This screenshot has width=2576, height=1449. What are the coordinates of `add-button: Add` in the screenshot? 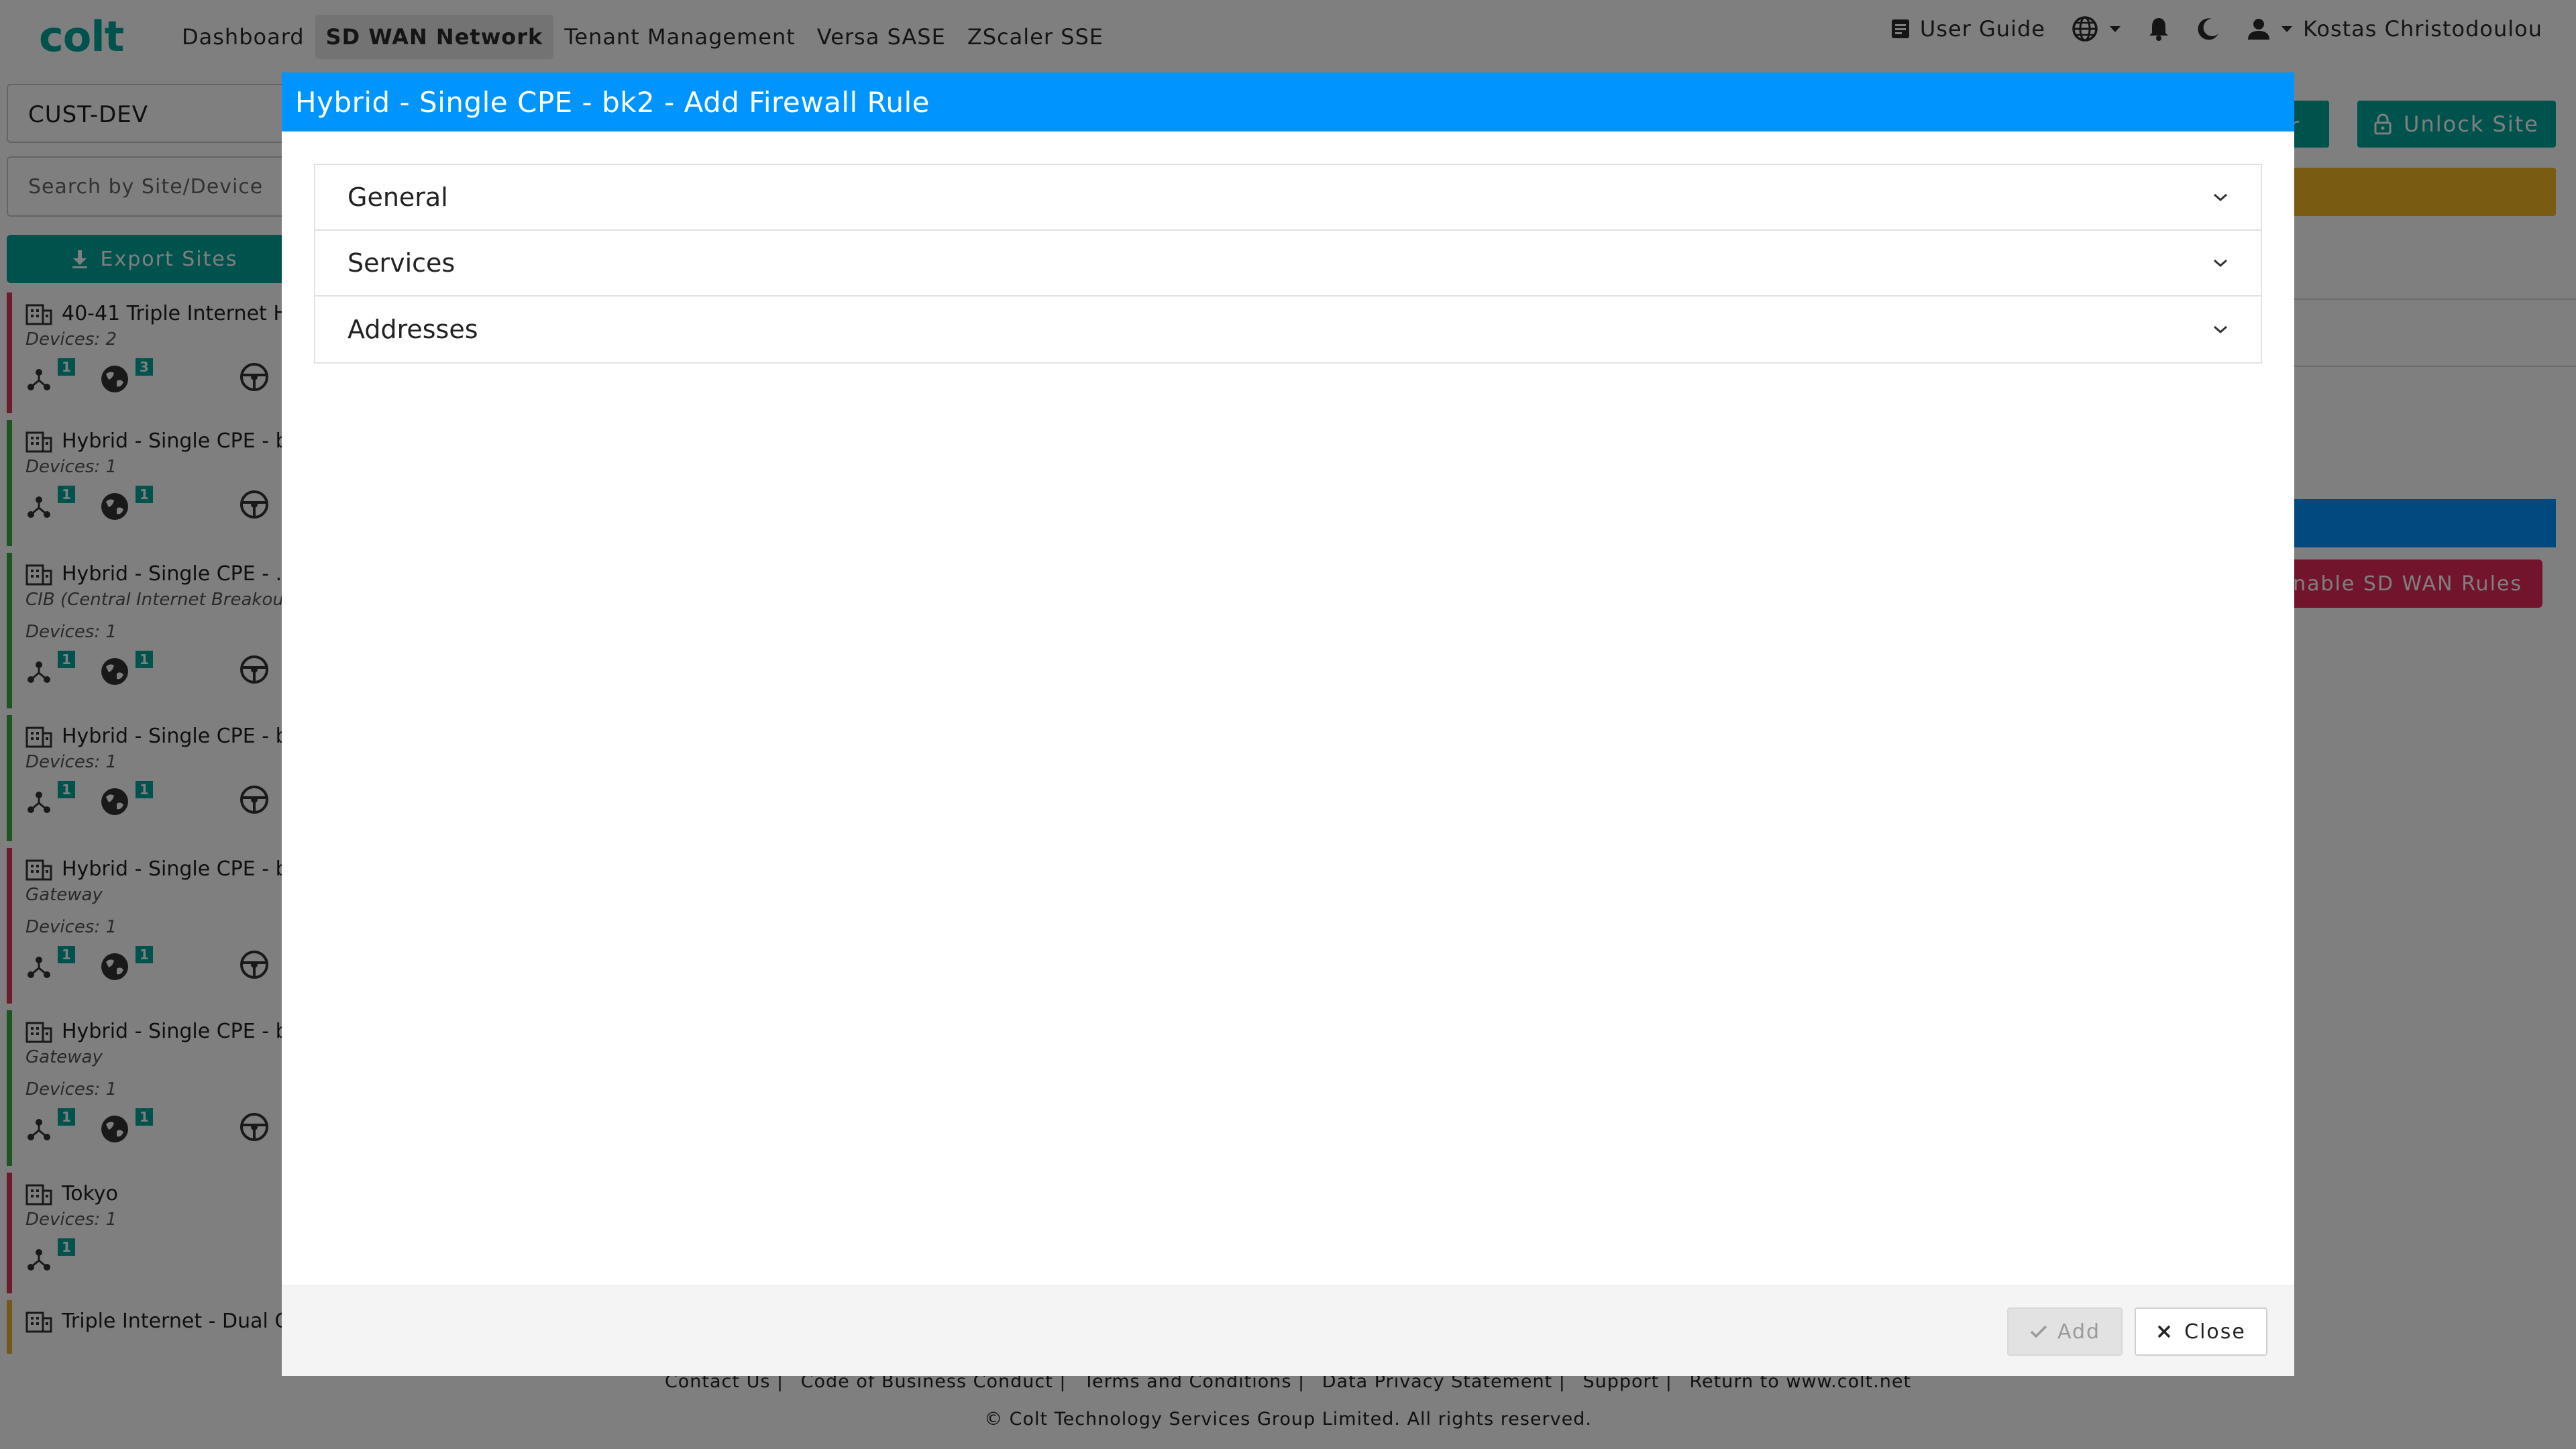 It's located at (2065, 1331).